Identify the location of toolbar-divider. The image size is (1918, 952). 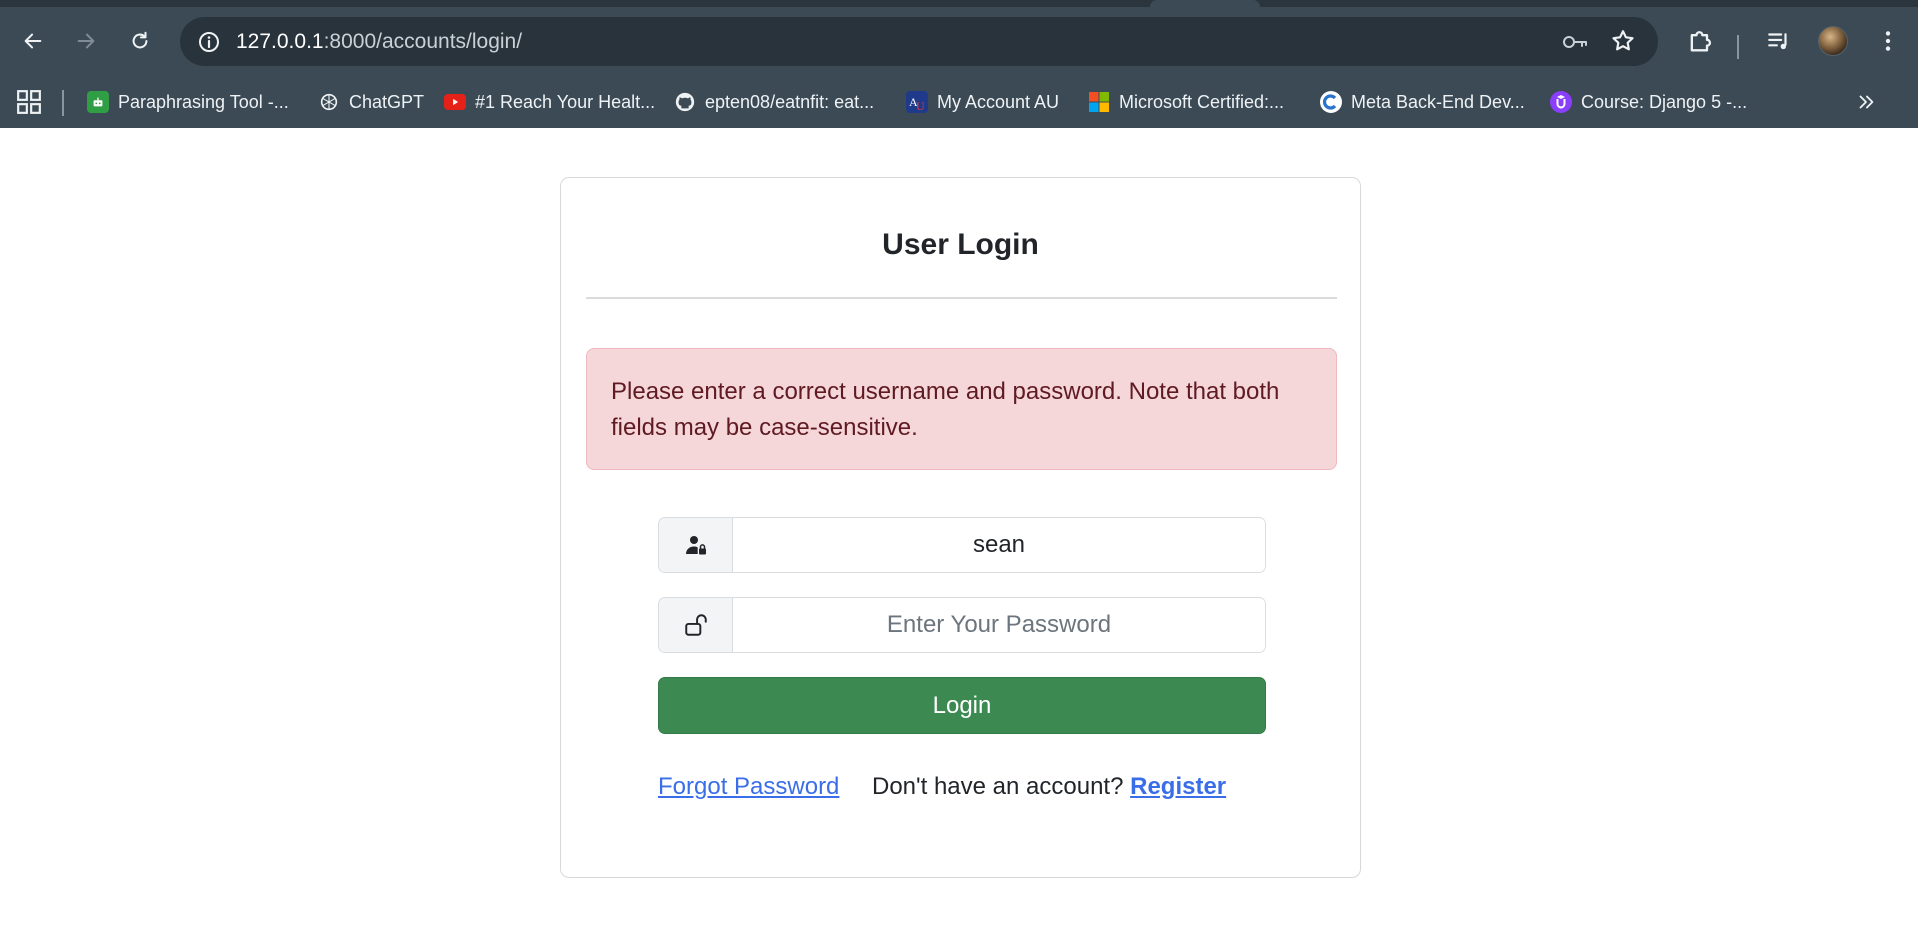
(1738, 47).